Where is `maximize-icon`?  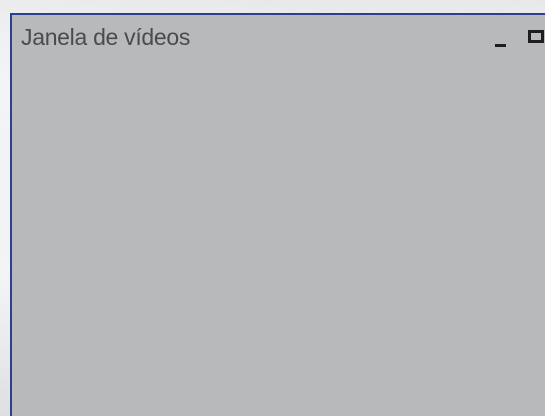 maximize-icon is located at coordinates (536, 36).